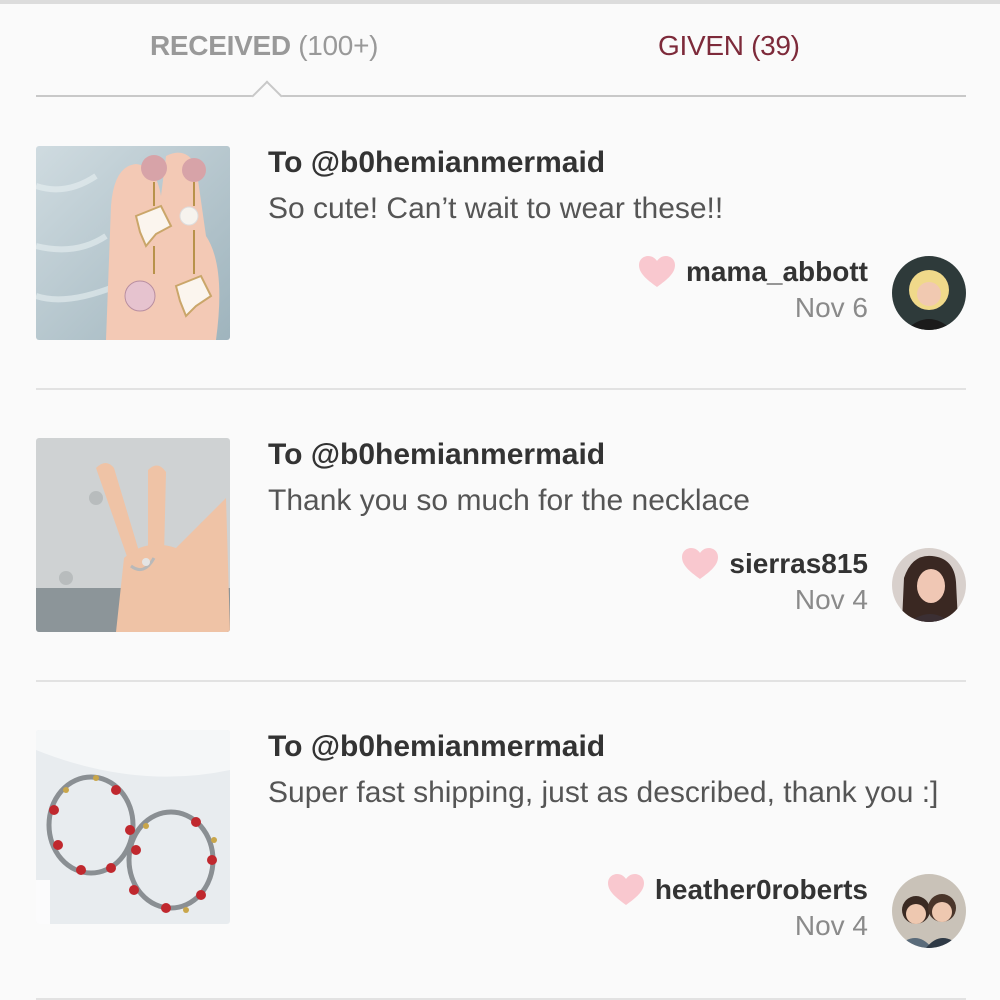 This screenshot has height=1000, width=1000. What do you see at coordinates (831, 307) in the screenshot?
I see `review-date: Nov 6` at bounding box center [831, 307].